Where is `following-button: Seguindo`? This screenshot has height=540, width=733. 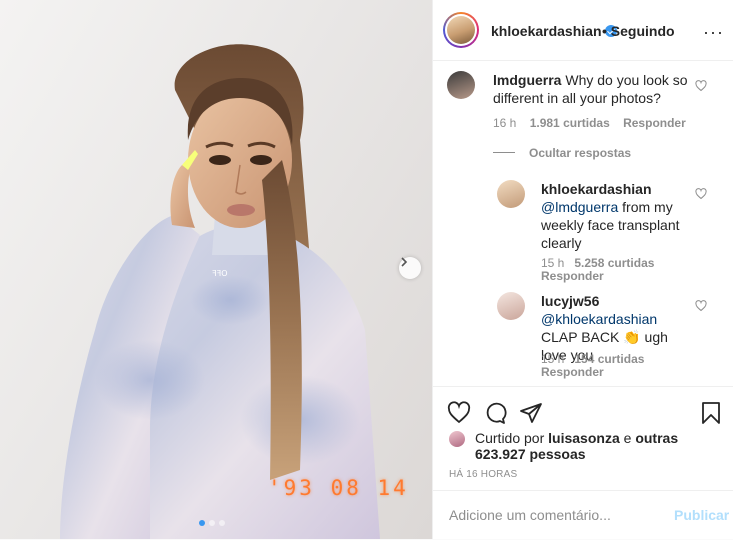 following-button: Seguindo is located at coordinates (643, 31).